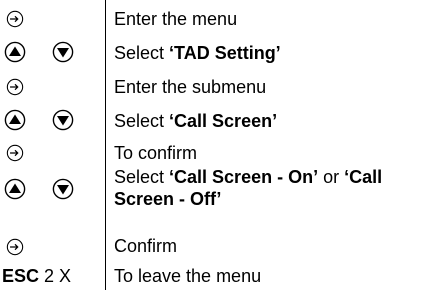 This screenshot has height=290, width=438. I want to click on esc-key-instruction: ESC 2 X, so click(36, 276).